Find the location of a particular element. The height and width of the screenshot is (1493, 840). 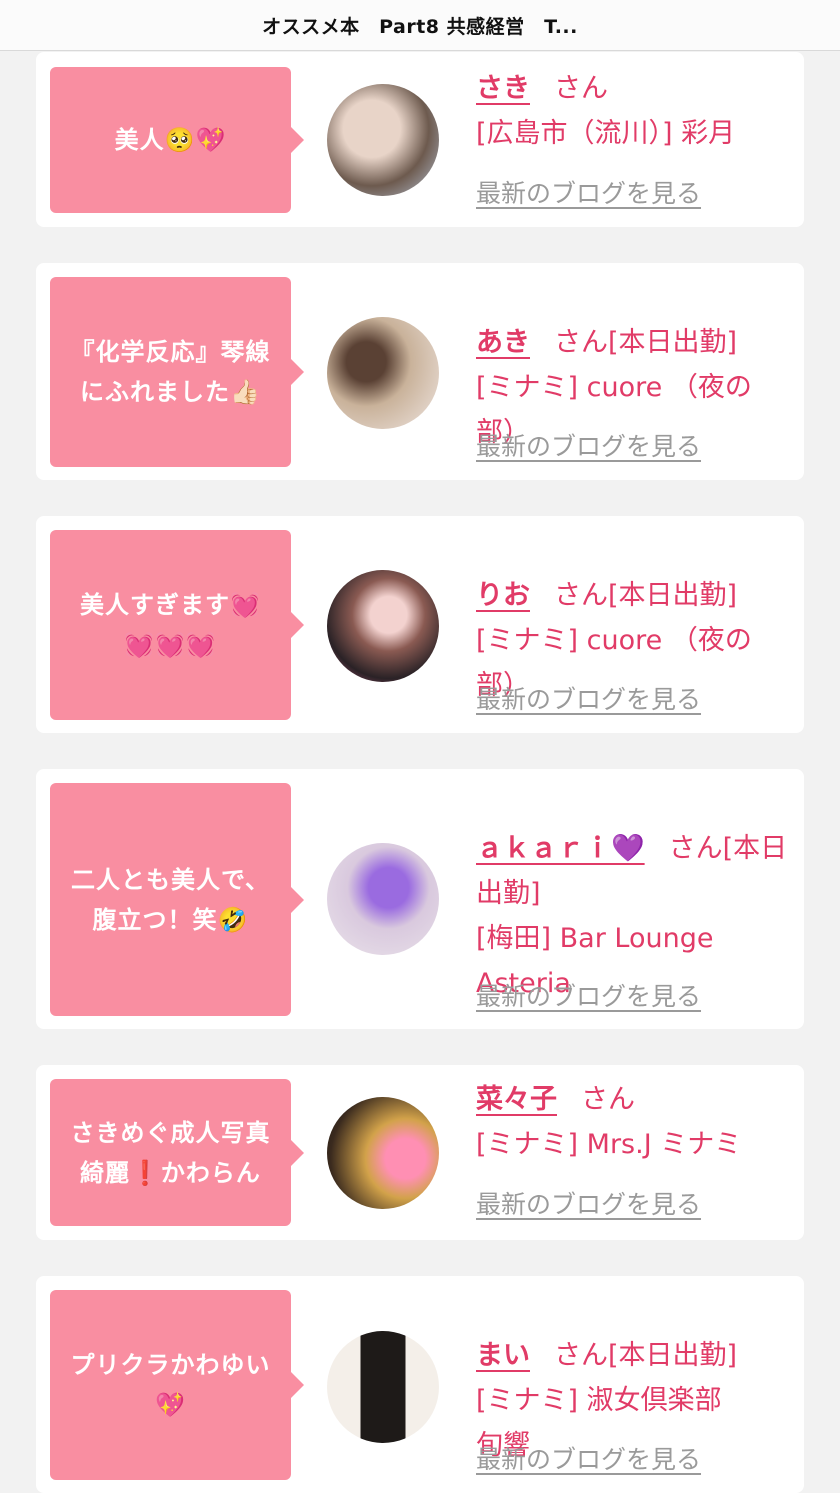

user-name-link: あき is located at coordinates (503, 342).